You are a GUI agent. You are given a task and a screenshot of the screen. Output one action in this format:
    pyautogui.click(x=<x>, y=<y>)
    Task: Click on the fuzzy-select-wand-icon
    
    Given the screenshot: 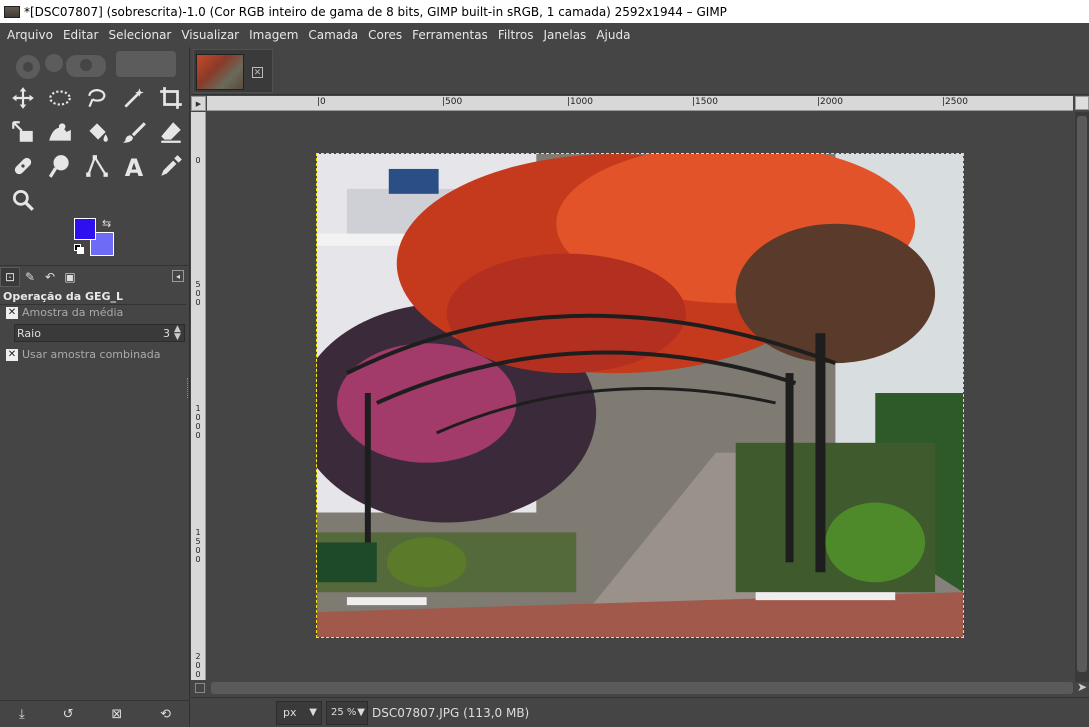 What is the action you would take?
    pyautogui.click(x=133, y=98)
    